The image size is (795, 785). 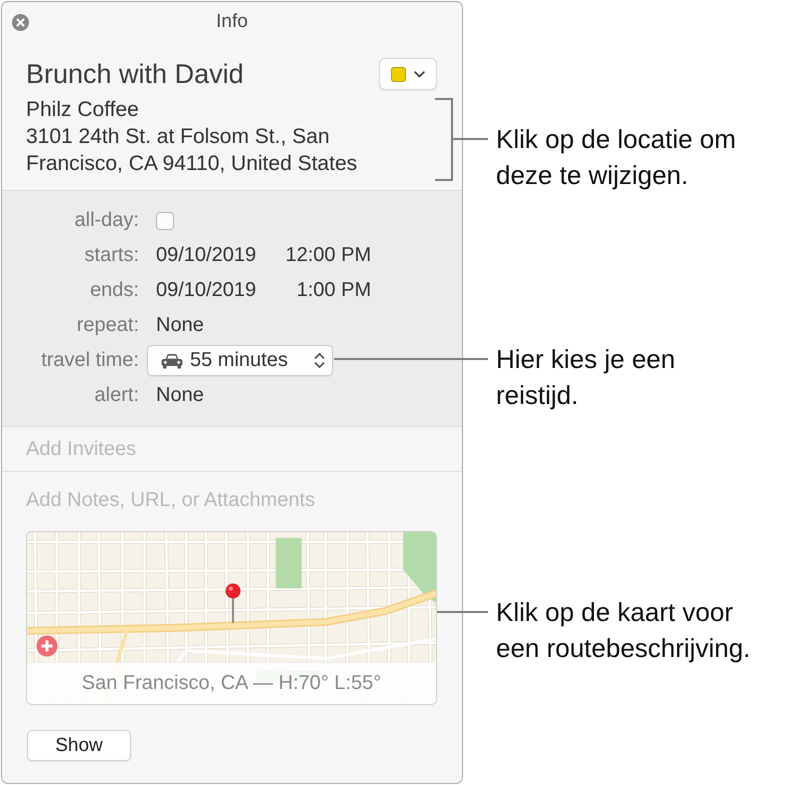 What do you see at coordinates (586, 377) in the screenshot?
I see `callout-text: Hier kies je een reistijd.` at bounding box center [586, 377].